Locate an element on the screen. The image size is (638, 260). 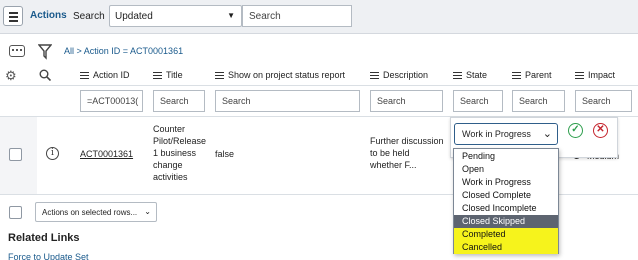
search-label: Search is located at coordinates (89, 16).